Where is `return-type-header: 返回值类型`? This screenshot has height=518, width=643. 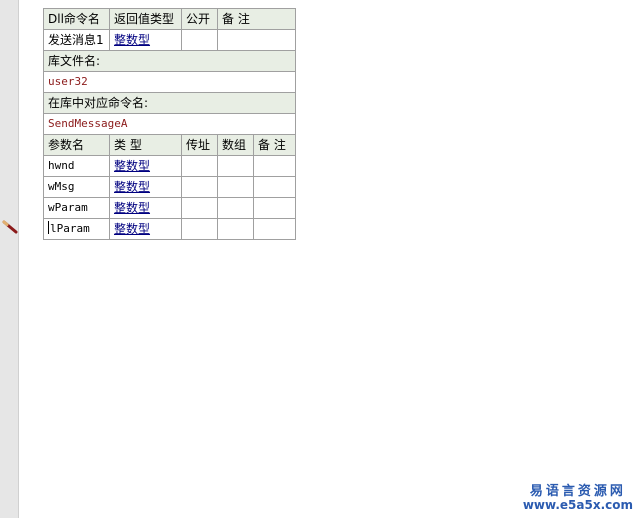
return-type-header: 返回值类型 is located at coordinates (145, 19).